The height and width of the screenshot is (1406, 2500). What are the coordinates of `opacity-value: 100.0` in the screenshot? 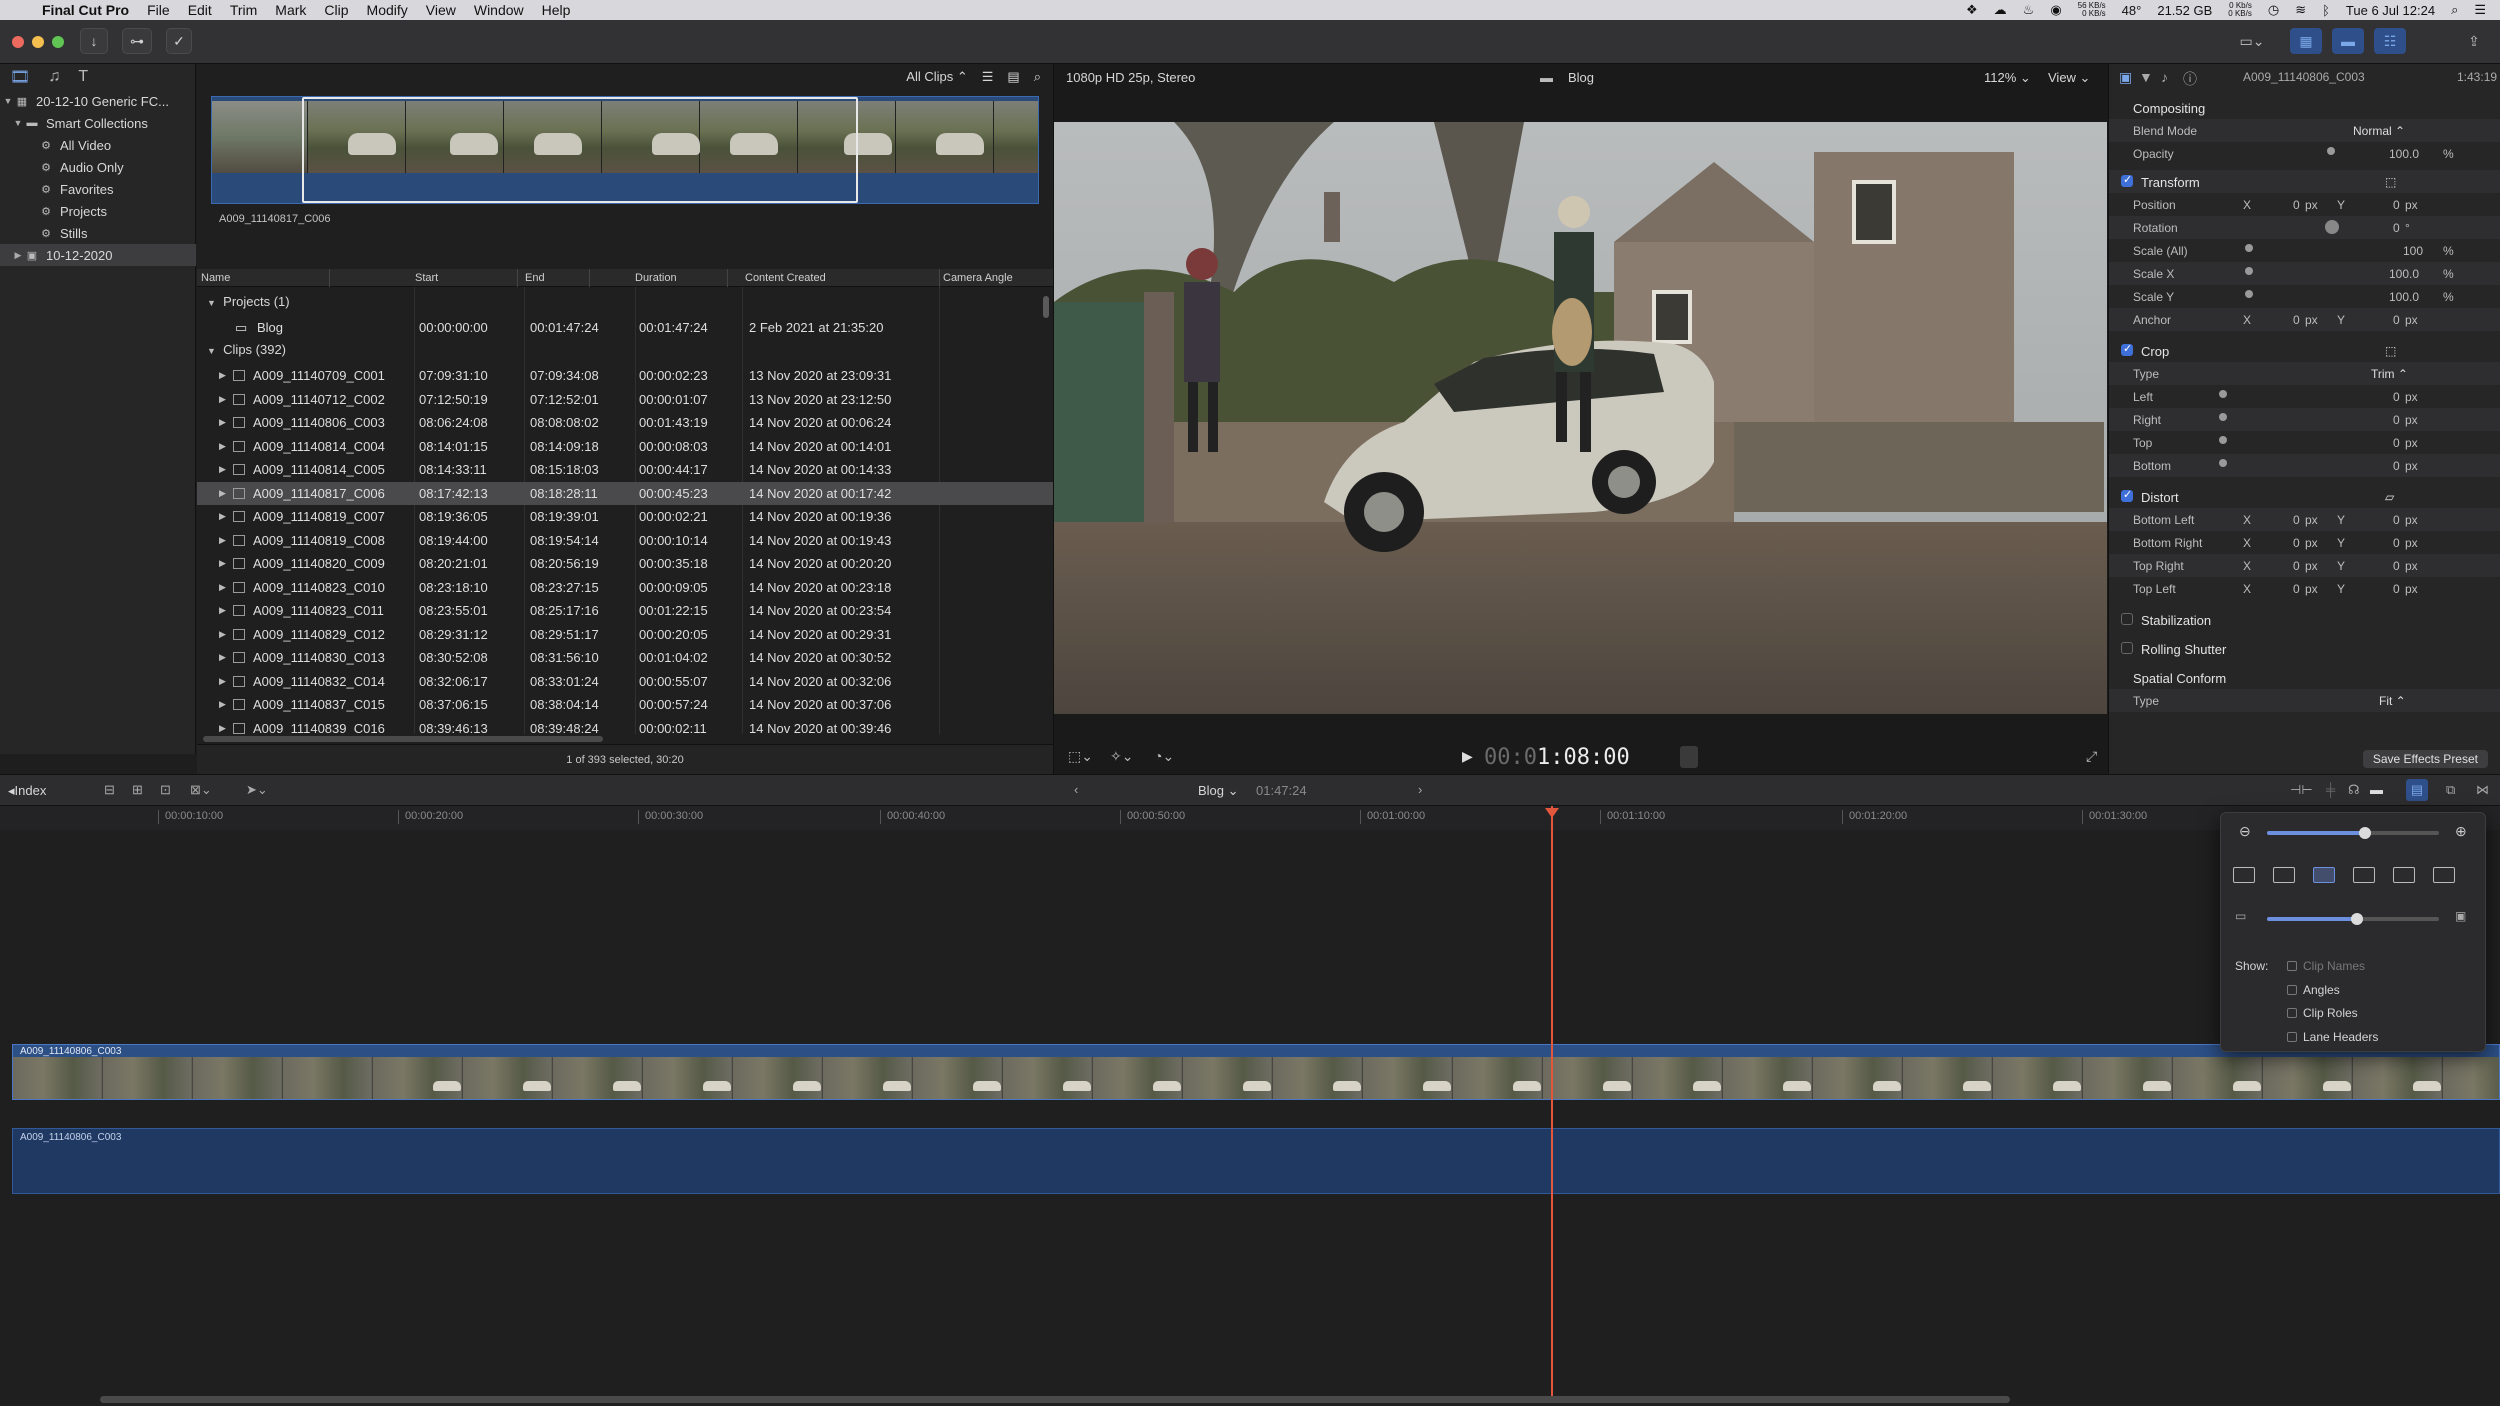 It's located at (2404, 154).